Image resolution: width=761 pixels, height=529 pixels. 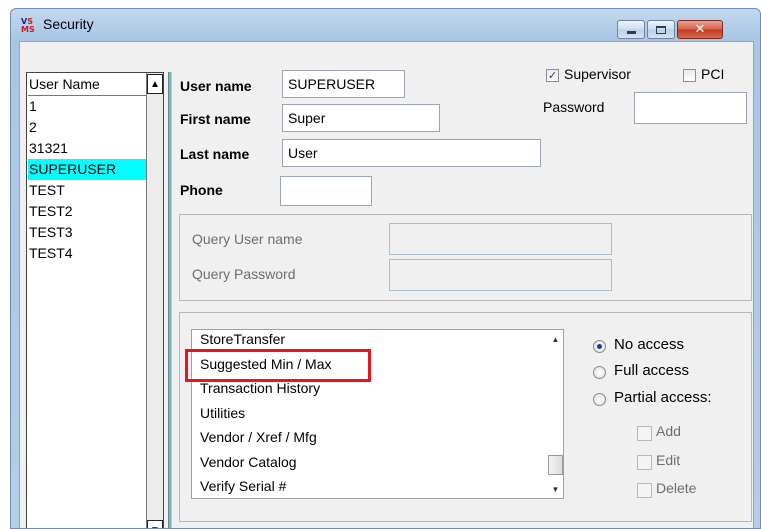 What do you see at coordinates (500, 275) in the screenshot?
I see `query-password-field` at bounding box center [500, 275].